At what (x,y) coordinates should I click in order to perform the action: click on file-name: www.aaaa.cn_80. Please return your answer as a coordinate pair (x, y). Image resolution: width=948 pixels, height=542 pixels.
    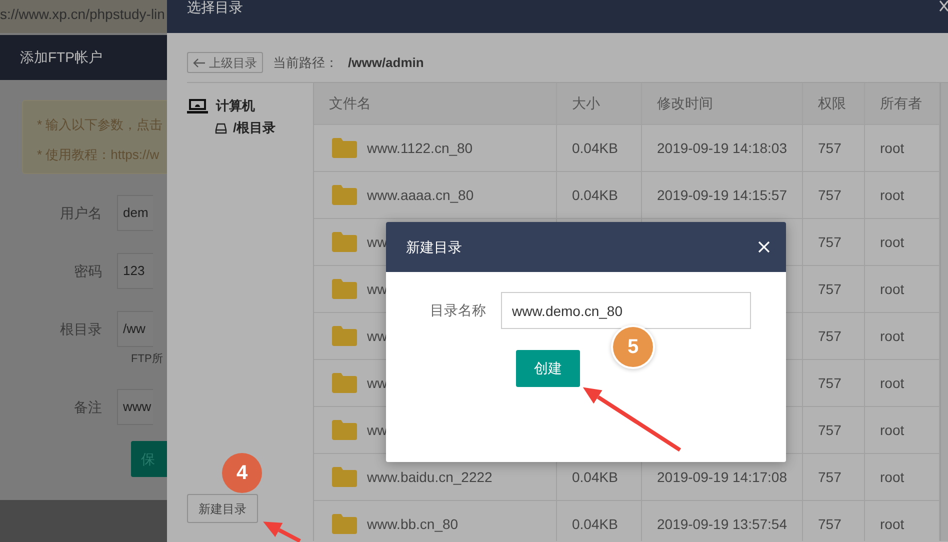
    Looking at the image, I should click on (420, 195).